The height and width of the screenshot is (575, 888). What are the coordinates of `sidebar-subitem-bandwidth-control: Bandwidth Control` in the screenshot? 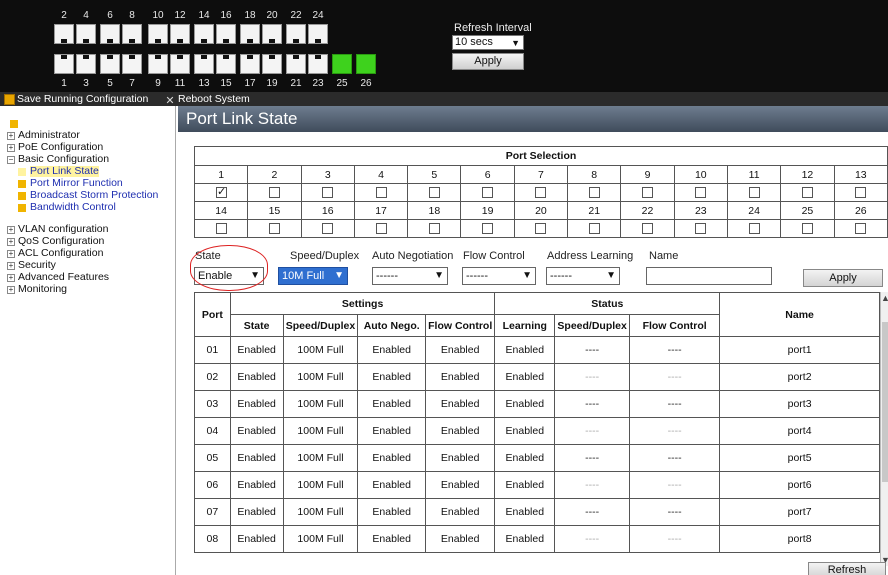 It's located at (67, 207).